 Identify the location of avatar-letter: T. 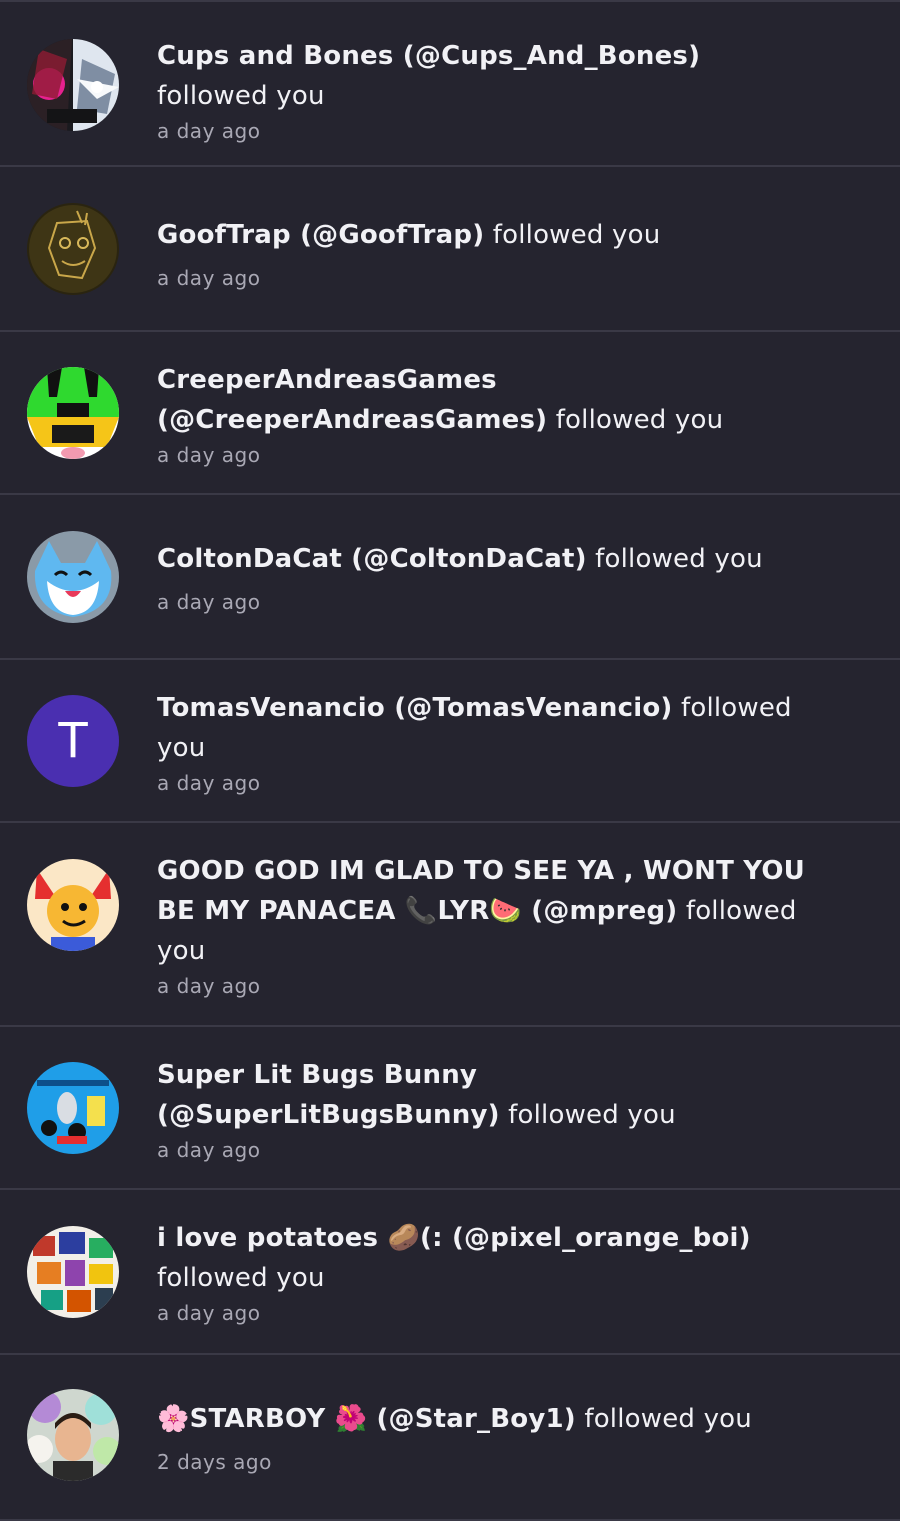
(73, 741).